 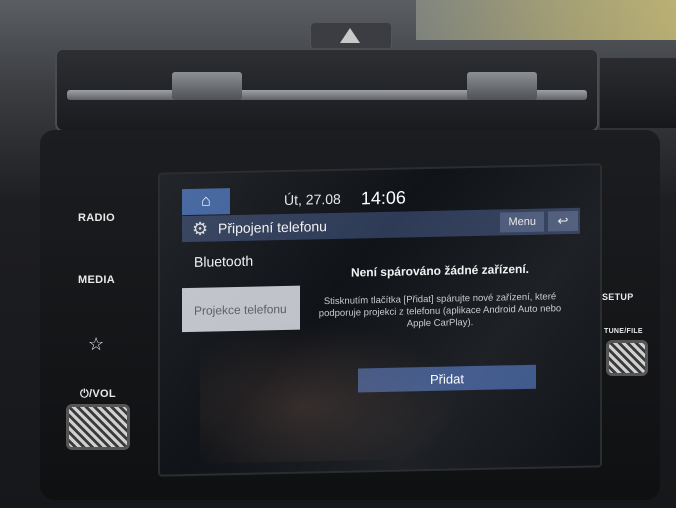 I want to click on tune-file-label: TUNE/FILE, so click(x=623, y=331).